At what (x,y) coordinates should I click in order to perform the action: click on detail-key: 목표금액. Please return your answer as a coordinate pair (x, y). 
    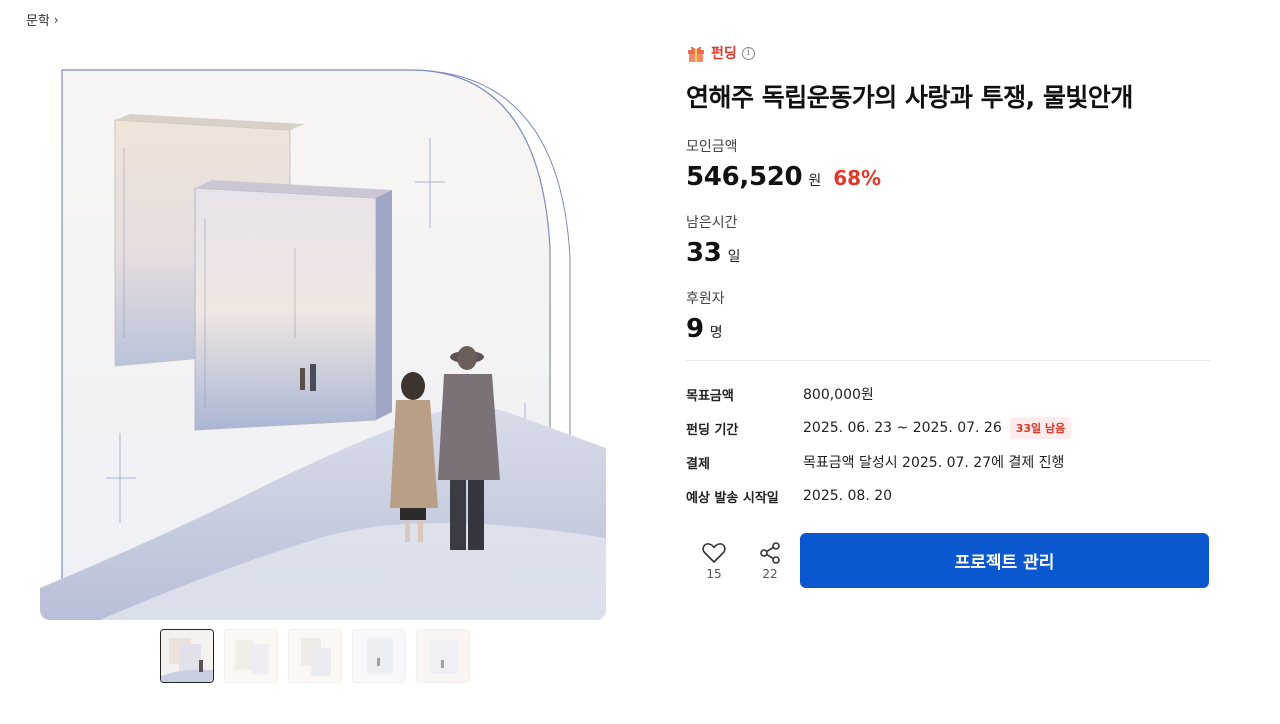
    Looking at the image, I should click on (710, 396).